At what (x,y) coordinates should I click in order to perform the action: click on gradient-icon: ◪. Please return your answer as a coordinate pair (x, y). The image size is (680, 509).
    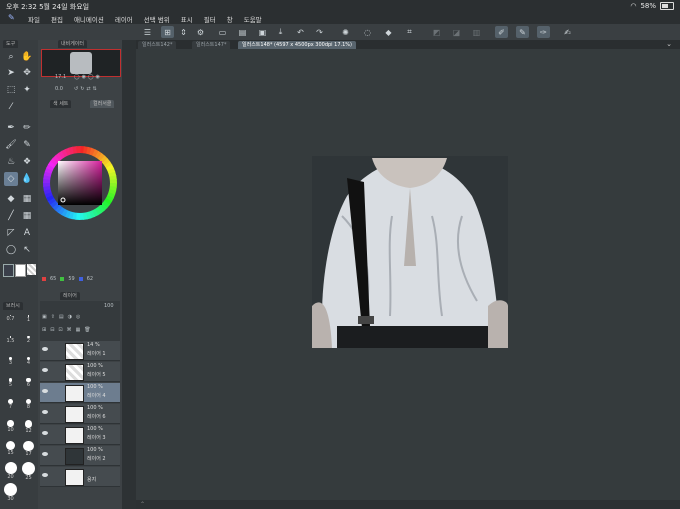
    Looking at the image, I should click on (456, 32).